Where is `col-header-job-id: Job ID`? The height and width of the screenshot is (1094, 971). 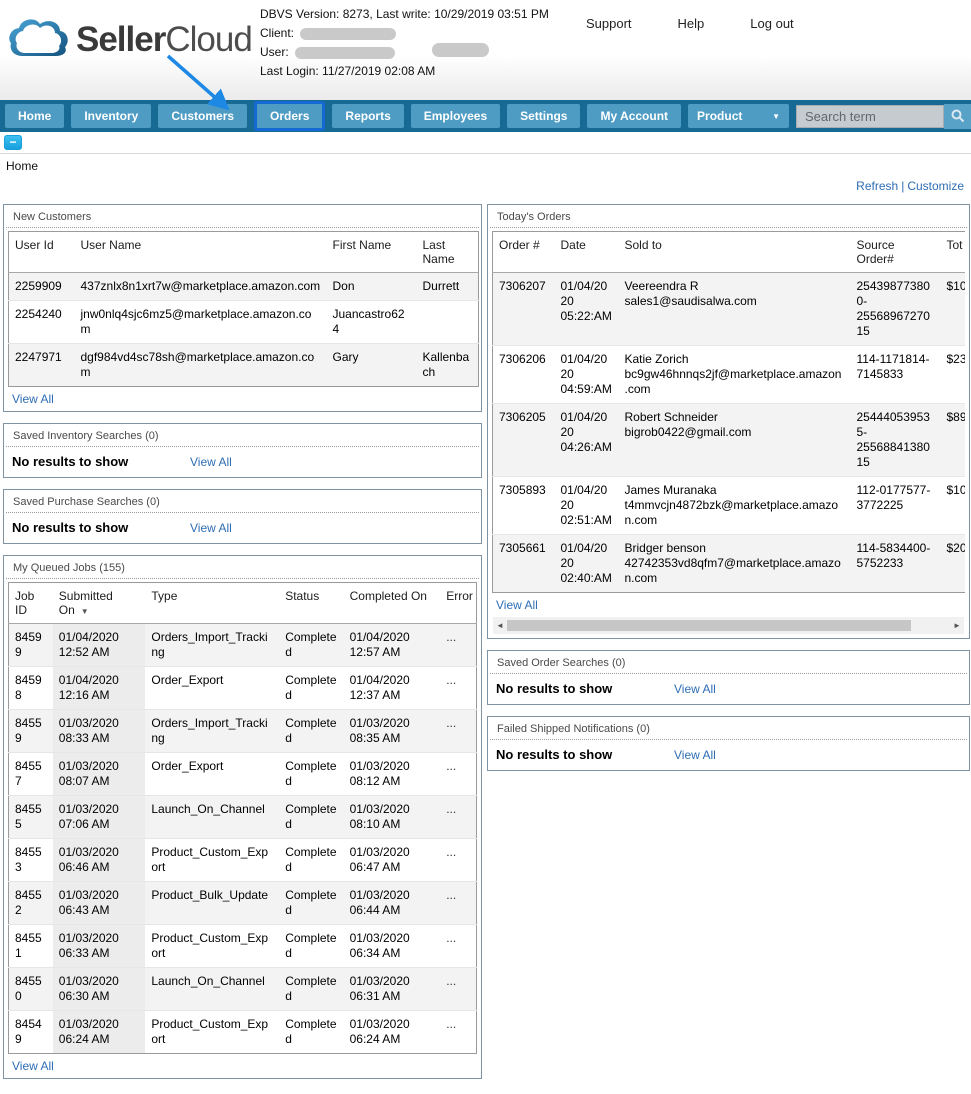 col-header-job-id: Job ID is located at coordinates (30, 603).